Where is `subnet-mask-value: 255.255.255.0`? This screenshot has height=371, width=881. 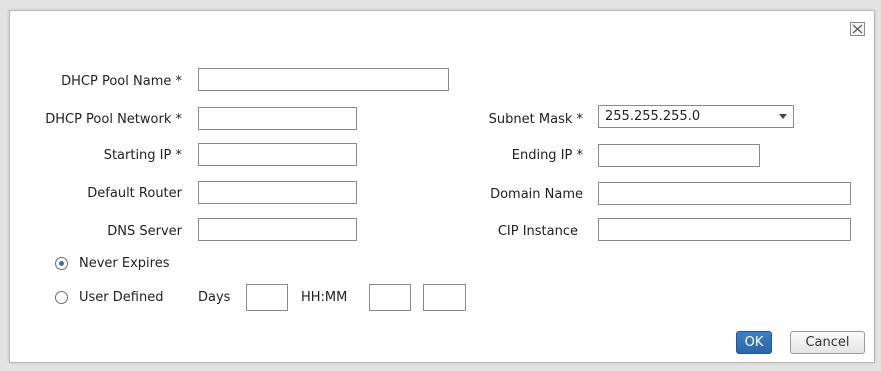
subnet-mask-value: 255.255.255.0 is located at coordinates (653, 116).